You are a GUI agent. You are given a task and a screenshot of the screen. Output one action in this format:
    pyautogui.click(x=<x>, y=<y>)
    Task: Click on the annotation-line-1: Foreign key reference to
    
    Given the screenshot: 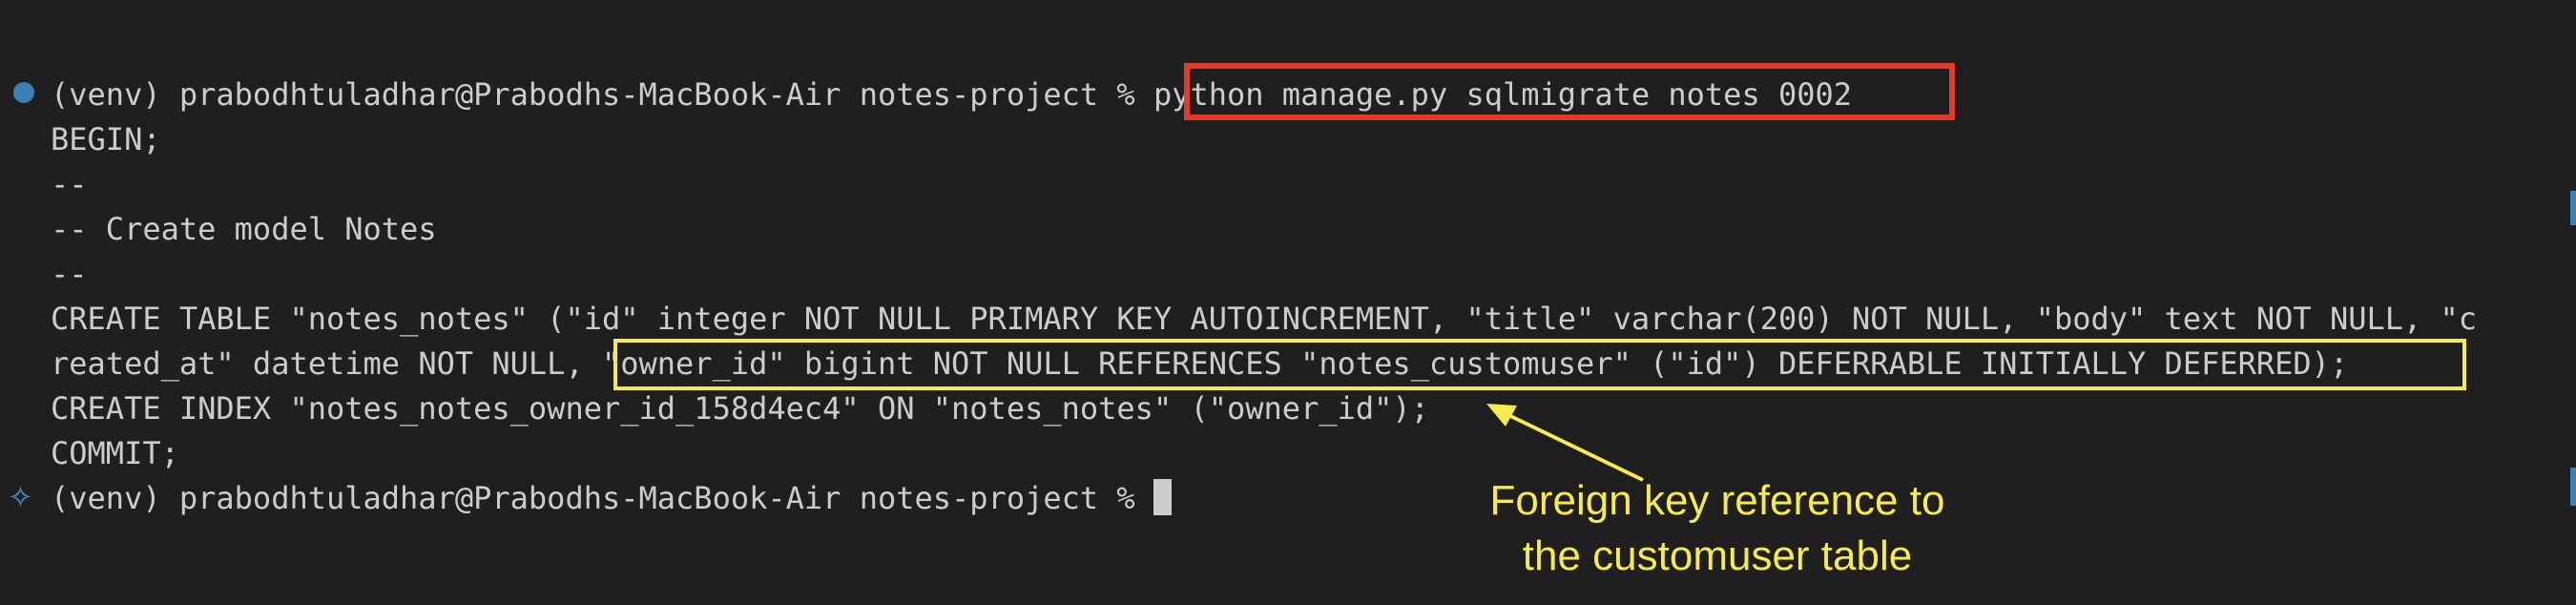 What is the action you would take?
    pyautogui.click(x=1717, y=500)
    